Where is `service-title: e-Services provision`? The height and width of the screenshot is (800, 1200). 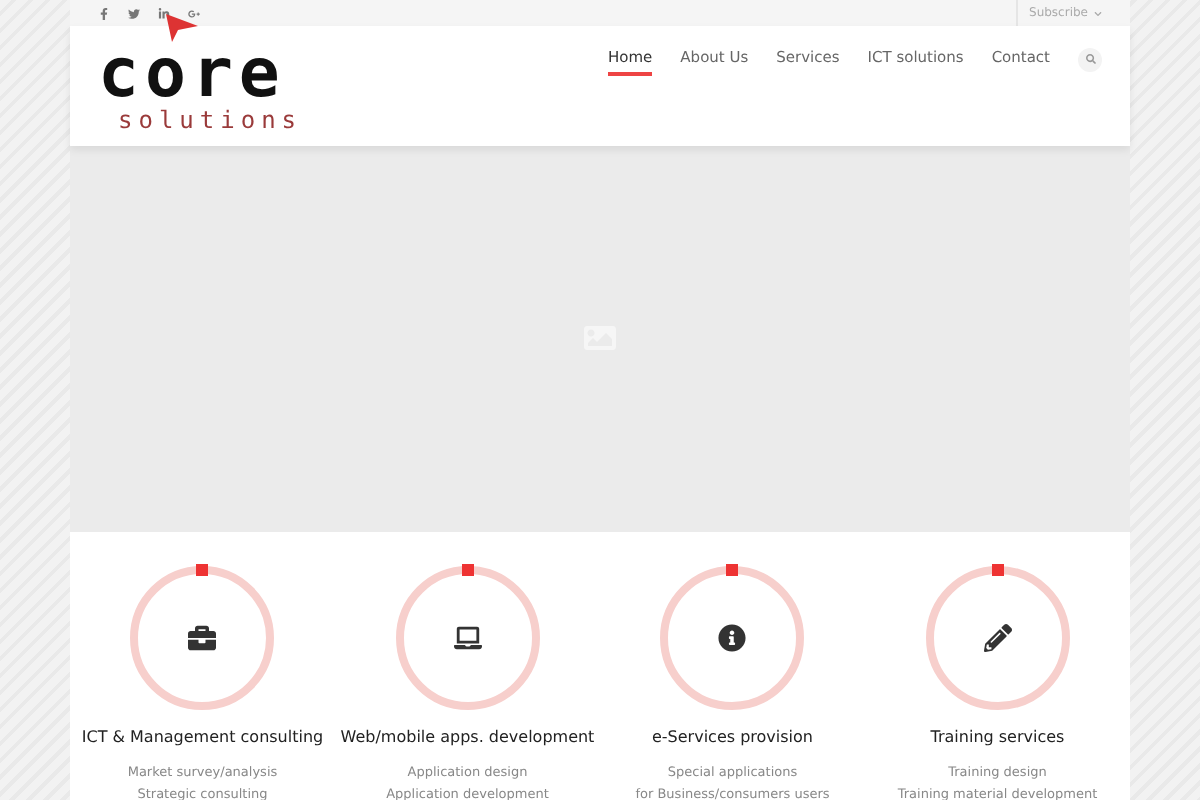 service-title: e-Services provision is located at coordinates (732, 737).